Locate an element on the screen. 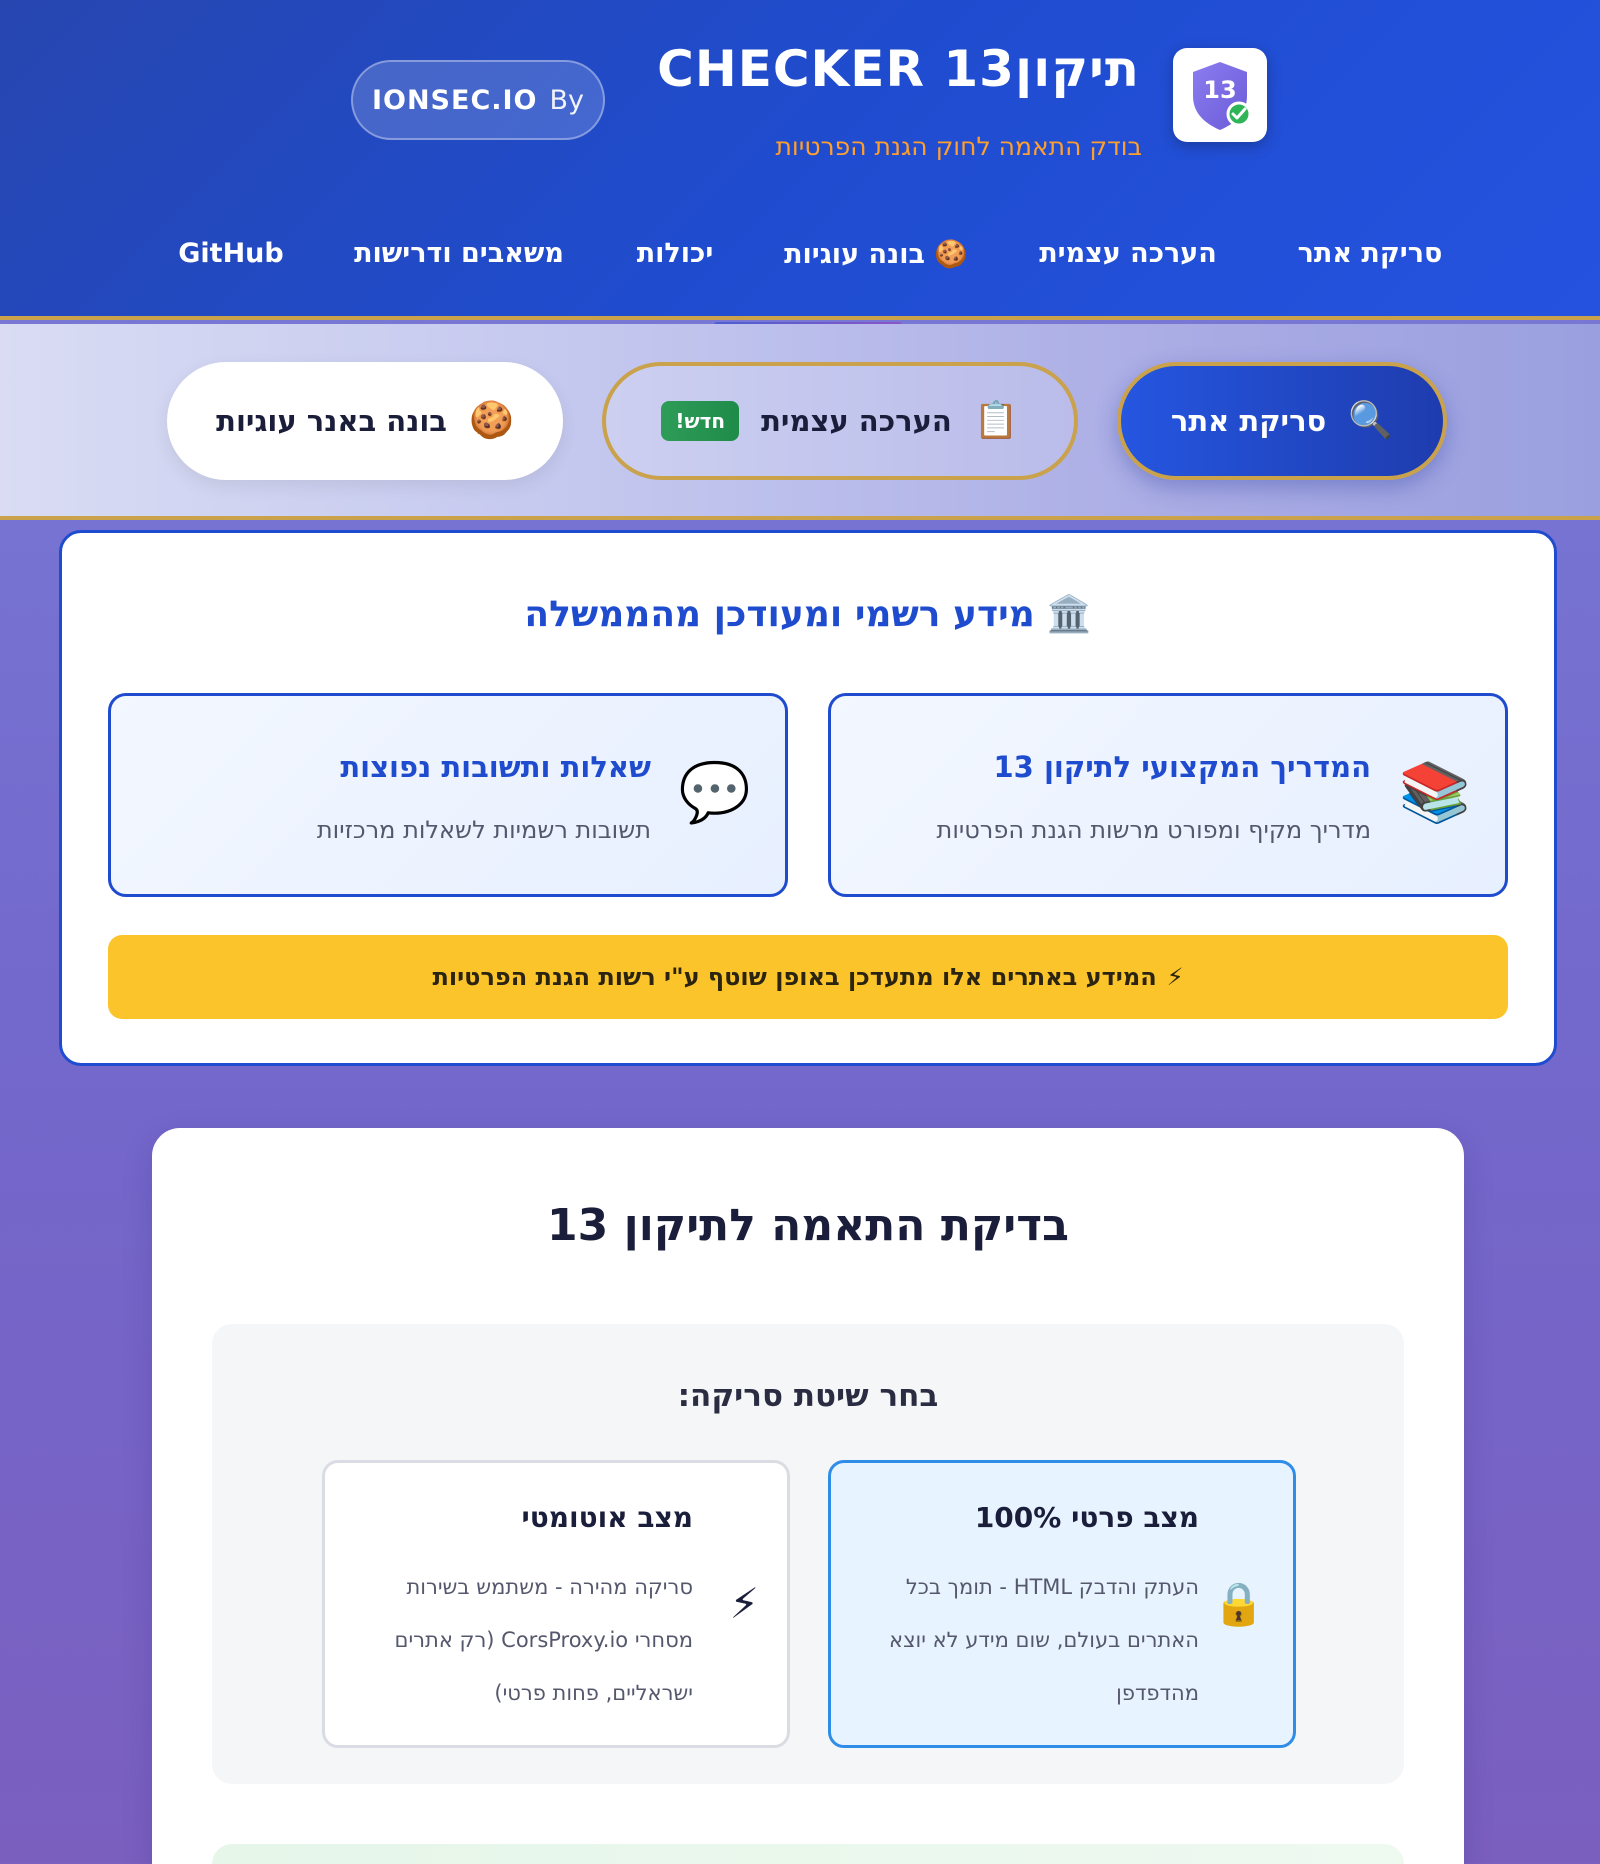  nav-site-scan: סריקת אתר is located at coordinates (1370, 253).